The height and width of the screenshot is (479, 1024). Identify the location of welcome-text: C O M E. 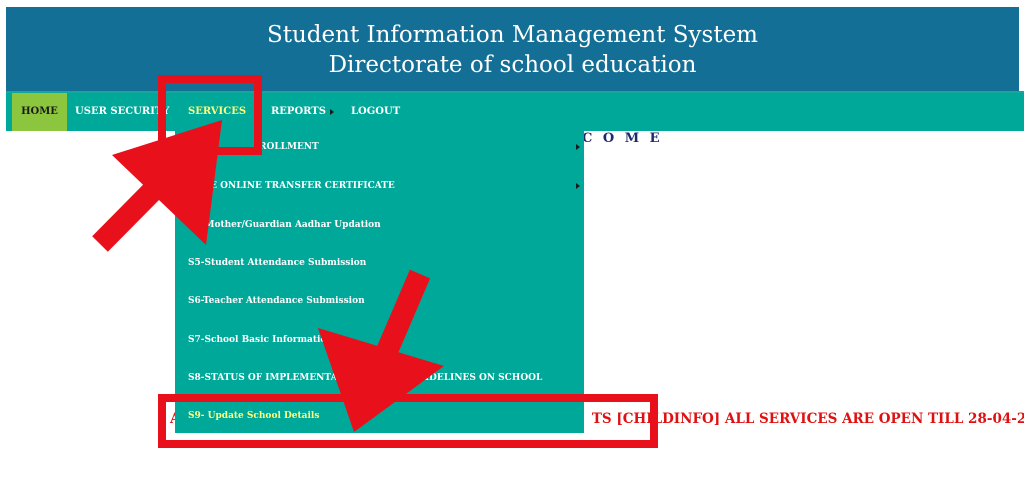
(622, 138).